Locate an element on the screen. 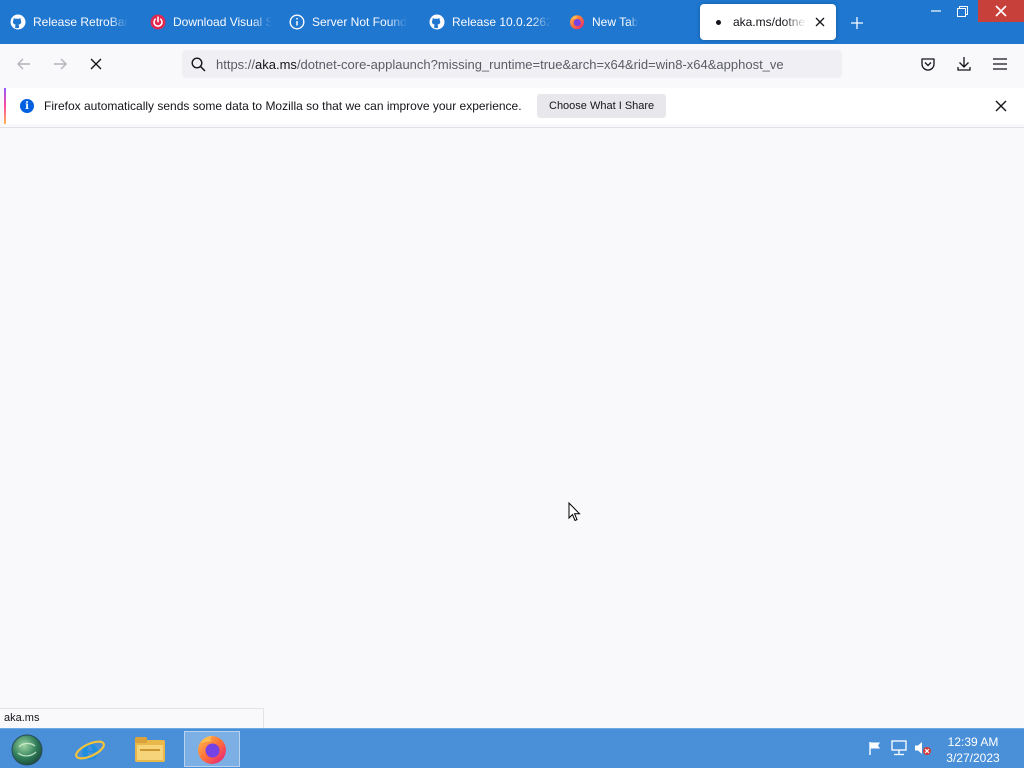  search-icon is located at coordinates (198, 64).